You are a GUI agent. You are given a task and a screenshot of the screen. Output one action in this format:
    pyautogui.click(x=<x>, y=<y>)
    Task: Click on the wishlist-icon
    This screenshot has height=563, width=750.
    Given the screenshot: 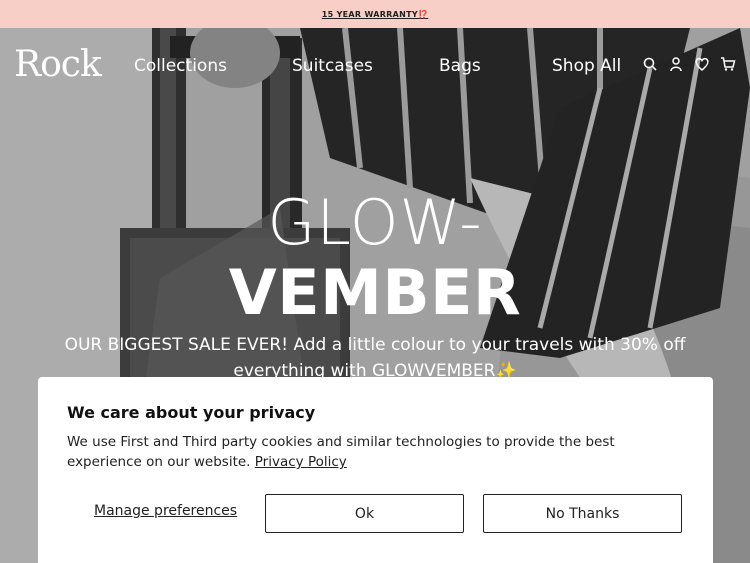 What is the action you would take?
    pyautogui.click(x=702, y=64)
    